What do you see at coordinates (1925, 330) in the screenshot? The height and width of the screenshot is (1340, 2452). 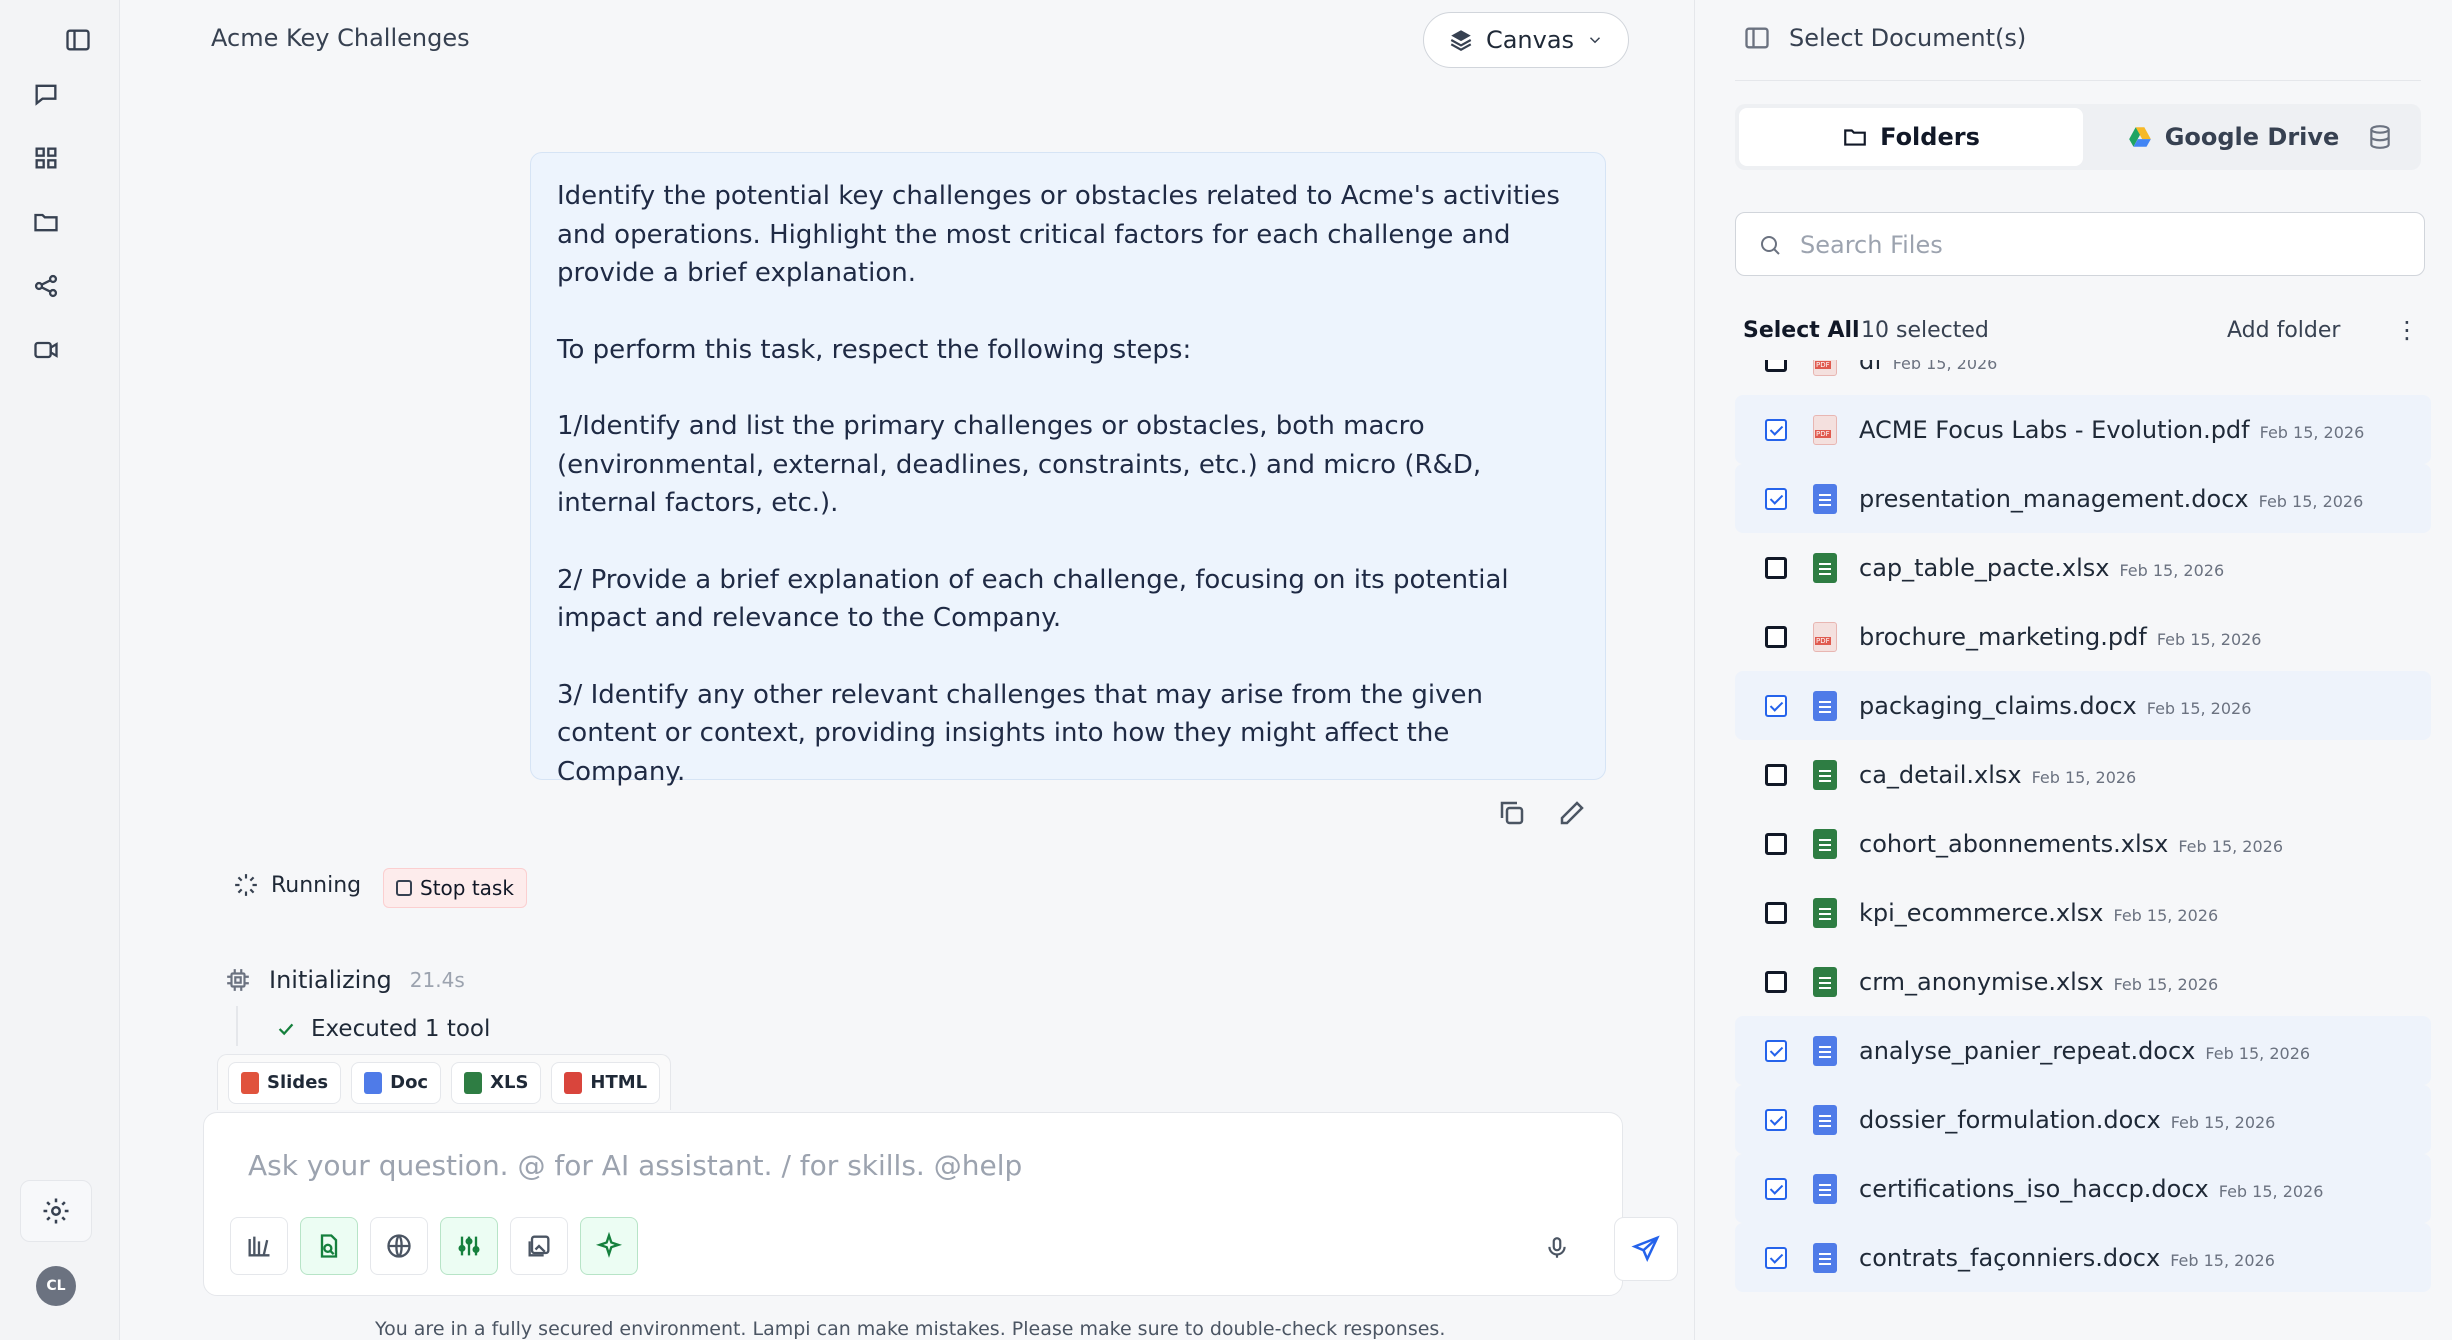 I see `selected-count: 10 selected` at bounding box center [1925, 330].